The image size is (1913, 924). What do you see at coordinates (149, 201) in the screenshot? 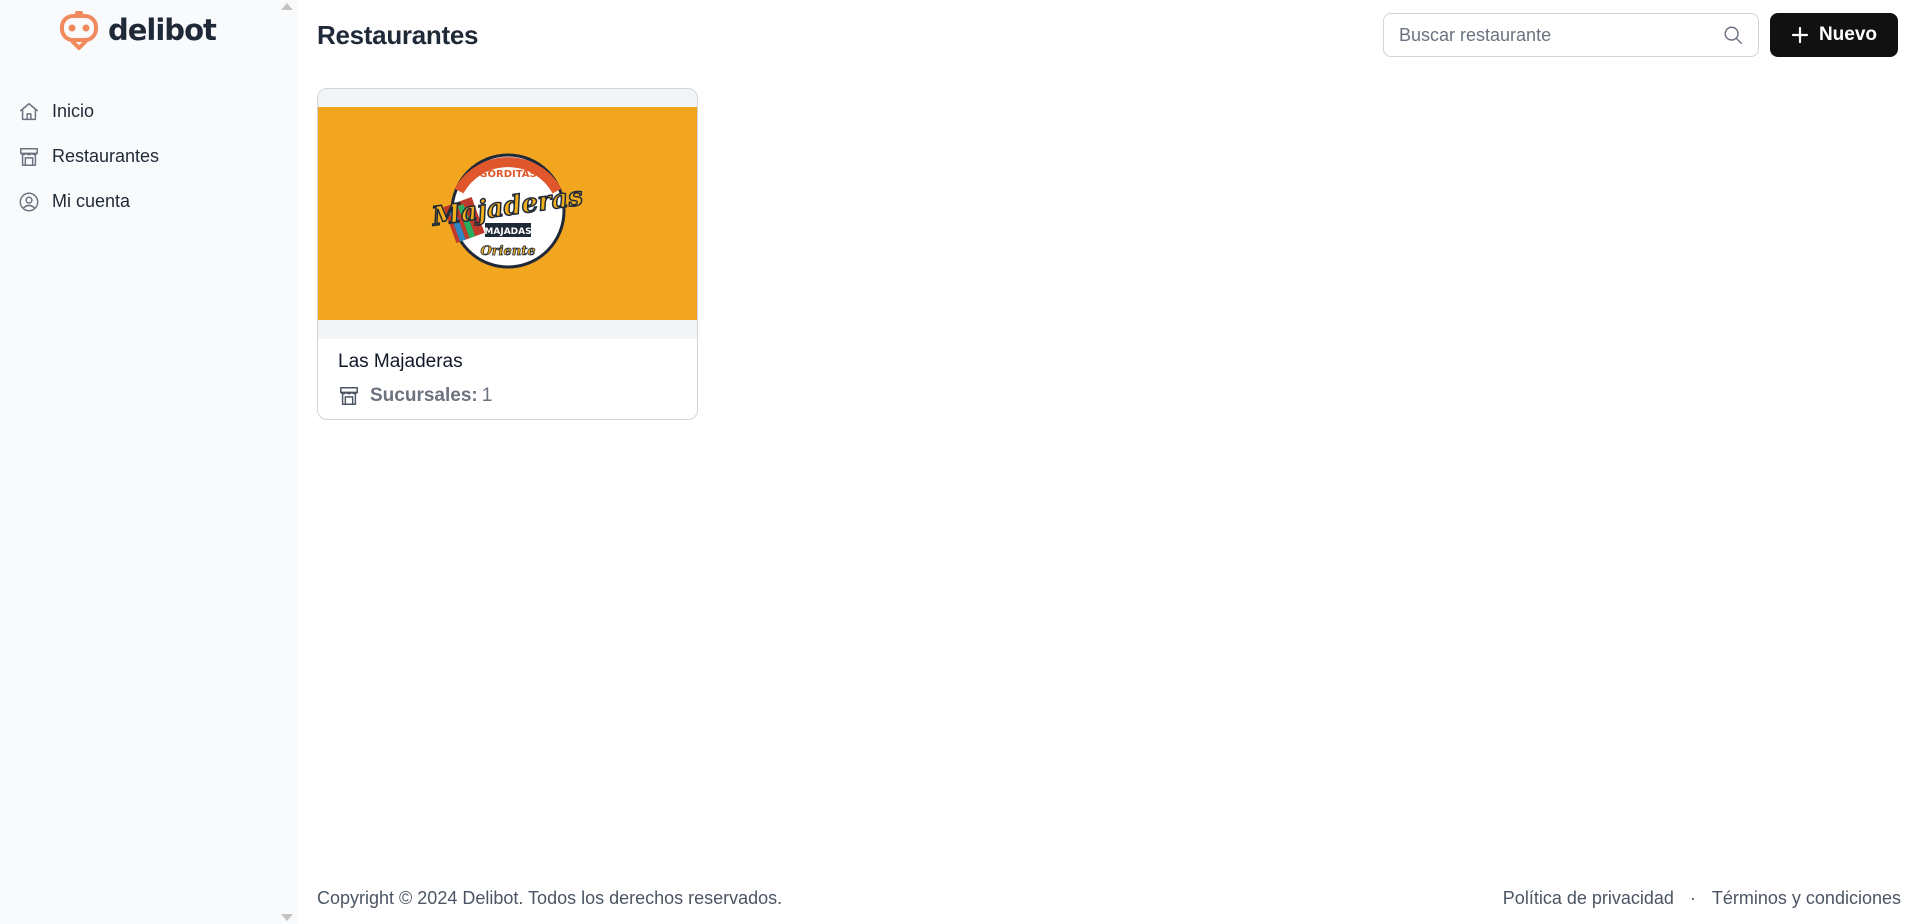
I see `sidebar-item-mi-cuenta: Mi cuenta` at bounding box center [149, 201].